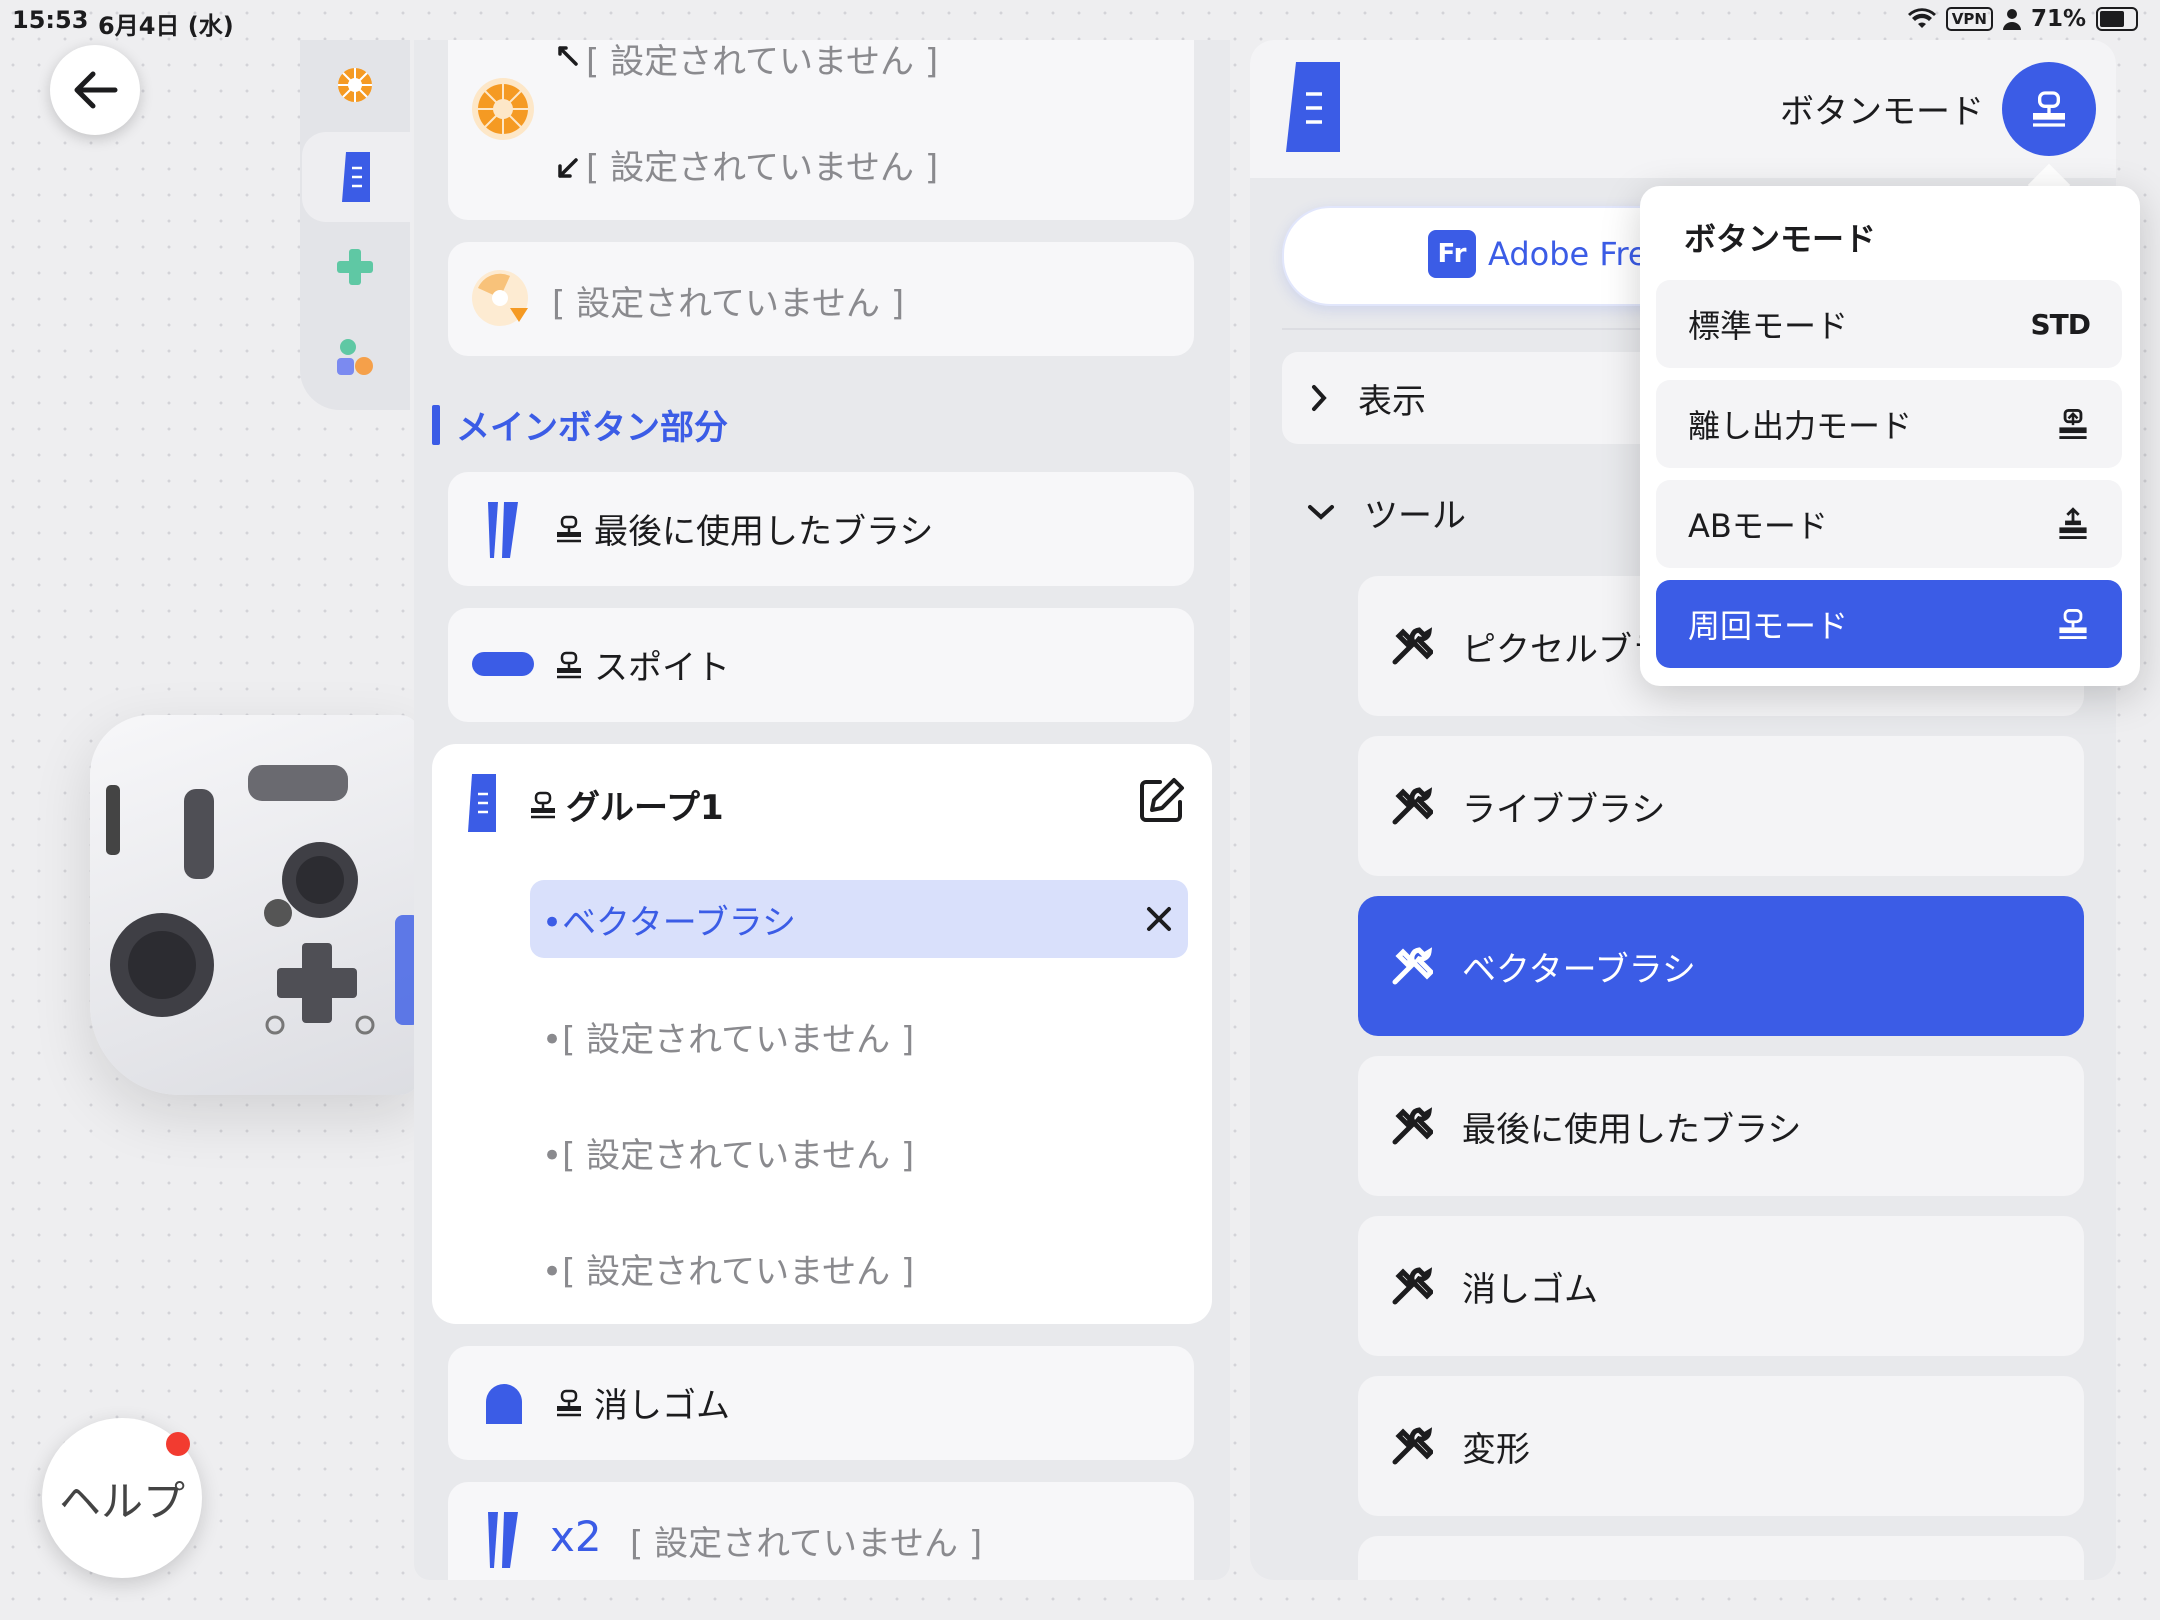 The width and height of the screenshot is (2160, 1620). What do you see at coordinates (503, 664) in the screenshot?
I see `wide-button-icon` at bounding box center [503, 664].